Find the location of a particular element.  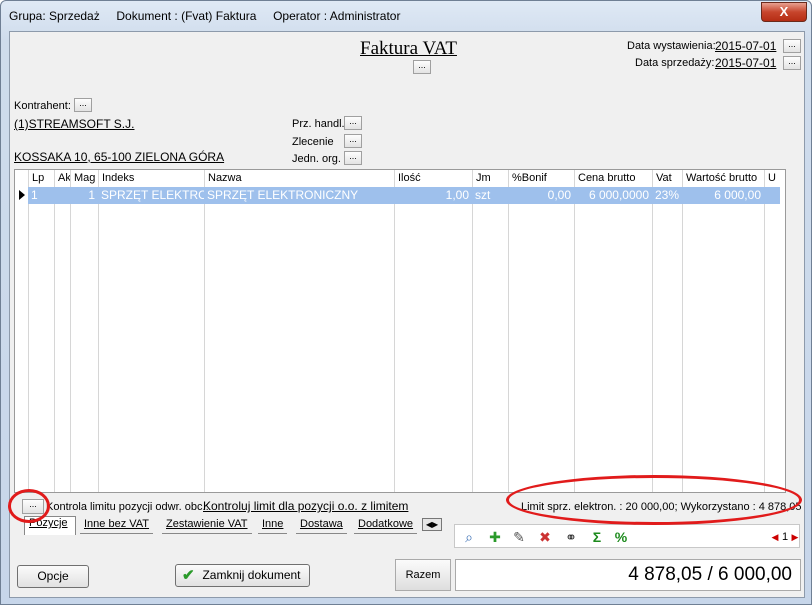

cell-nazwa: SPRZĘT ELEKTRONICZNY is located at coordinates (283, 195).